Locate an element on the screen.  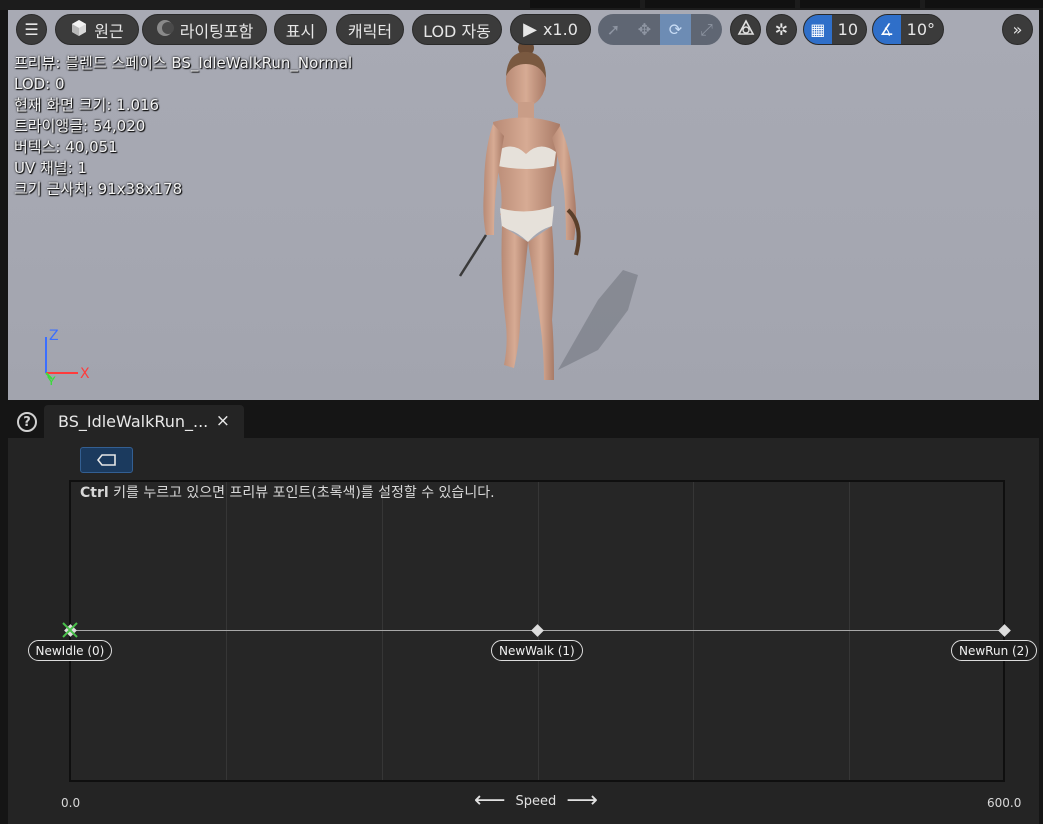
tab-blendspace: BS_IdleWalkRun_... × is located at coordinates (144, 421).